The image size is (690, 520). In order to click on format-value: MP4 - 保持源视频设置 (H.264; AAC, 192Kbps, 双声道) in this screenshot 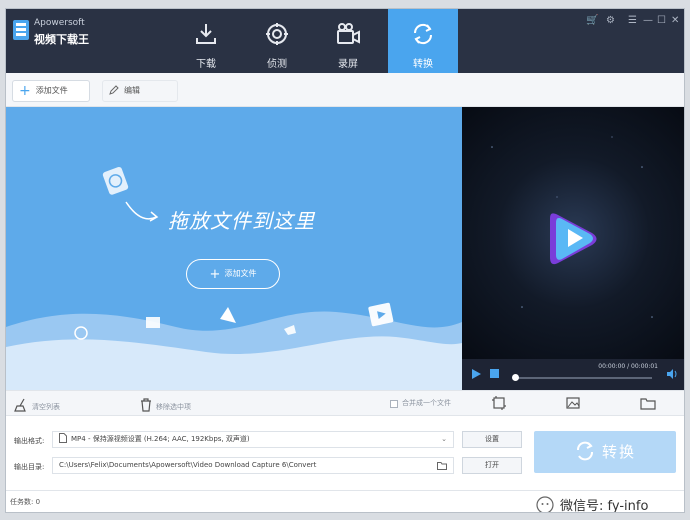, I will do `click(160, 439)`.